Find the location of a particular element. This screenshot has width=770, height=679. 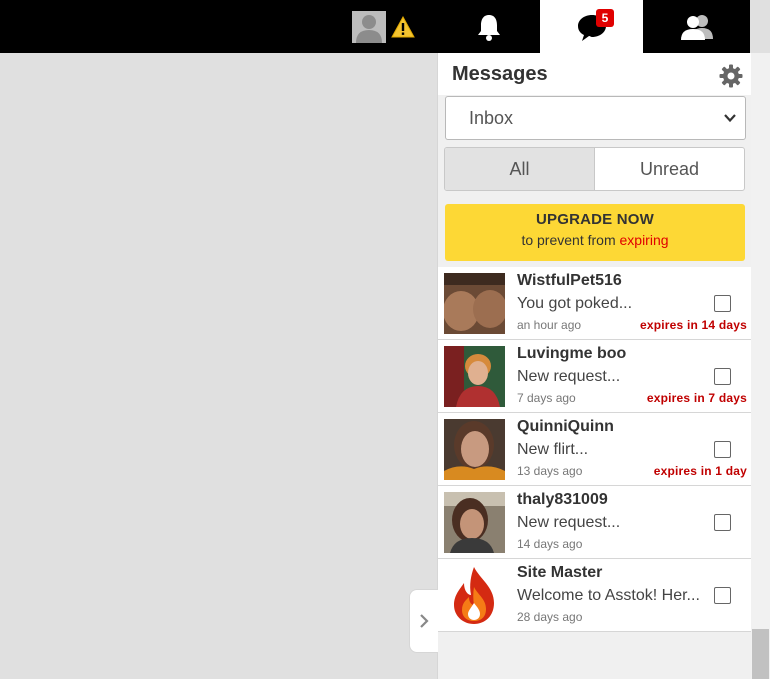

friends-button is located at coordinates (696, 26).